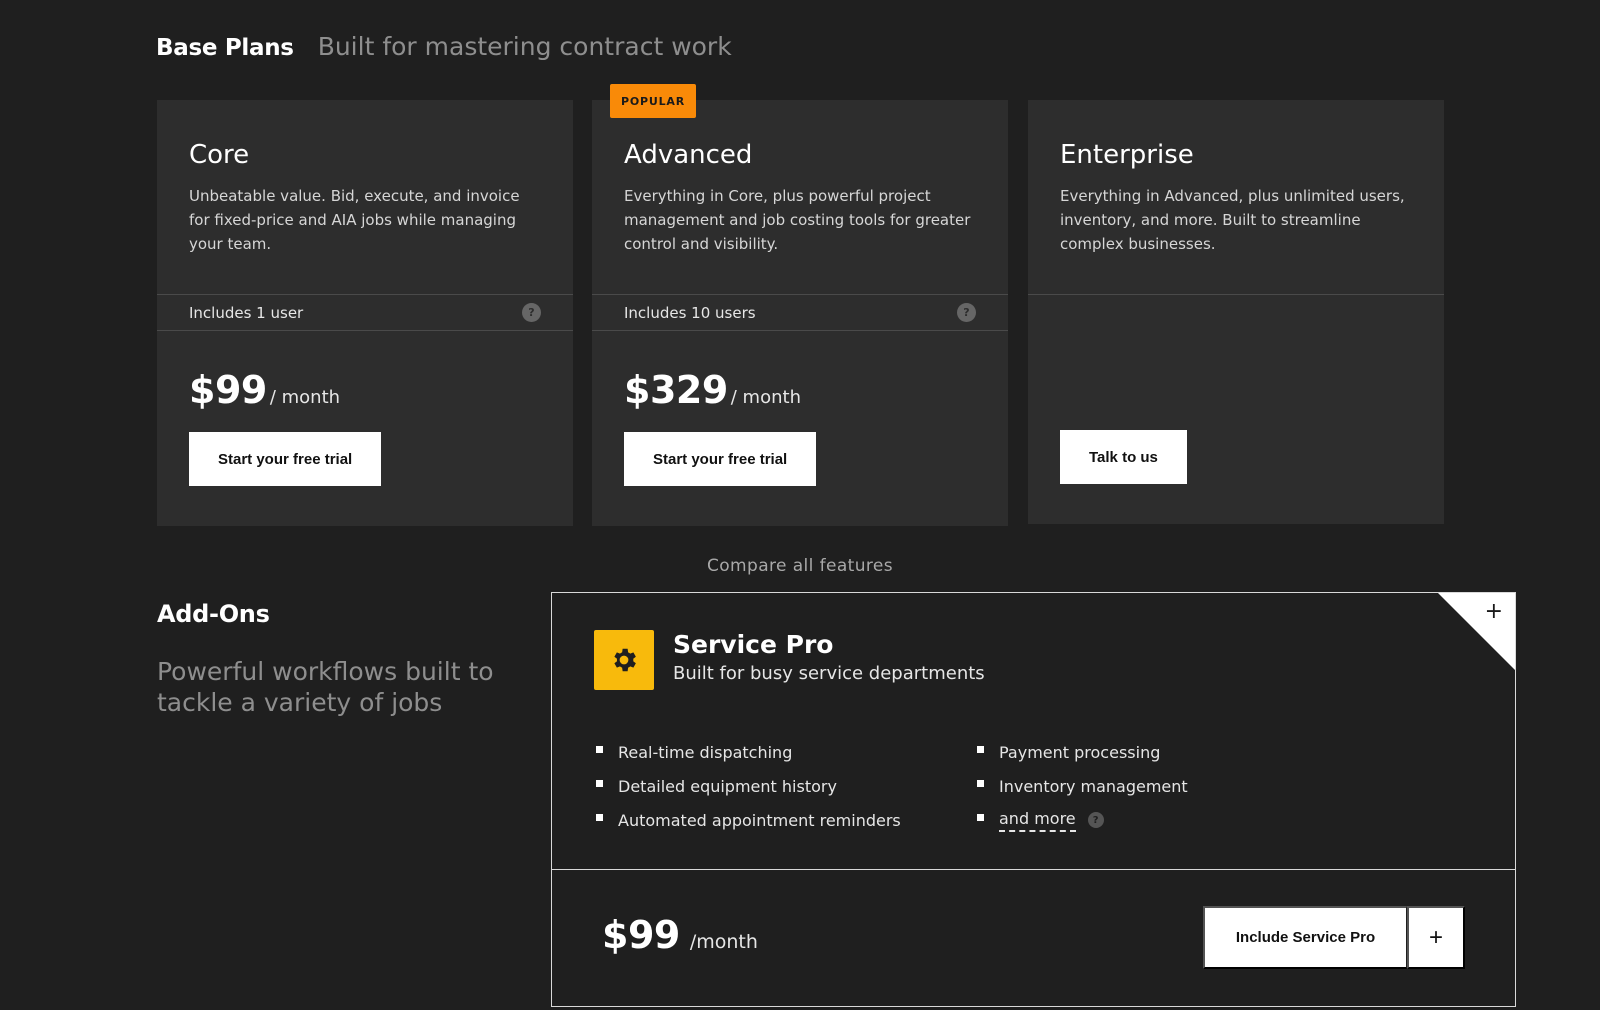 This screenshot has width=1600, height=1010. I want to click on feature-text: Detailed equipment history, so click(727, 786).